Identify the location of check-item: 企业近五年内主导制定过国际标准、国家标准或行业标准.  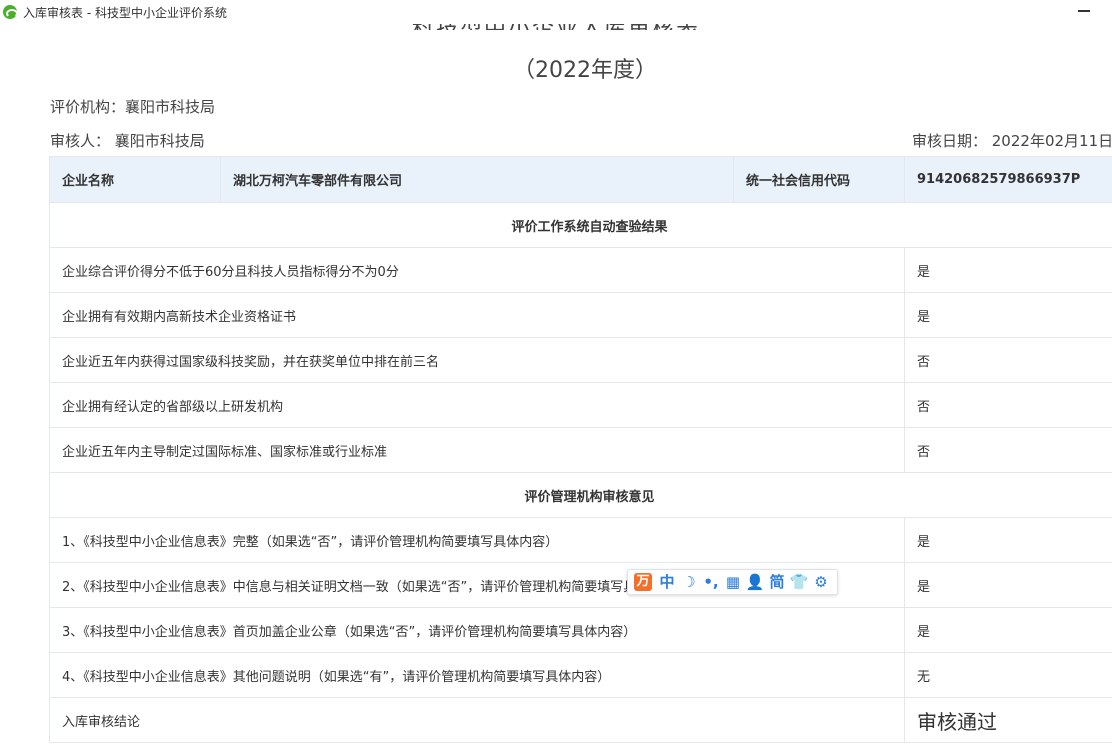
(477, 450).